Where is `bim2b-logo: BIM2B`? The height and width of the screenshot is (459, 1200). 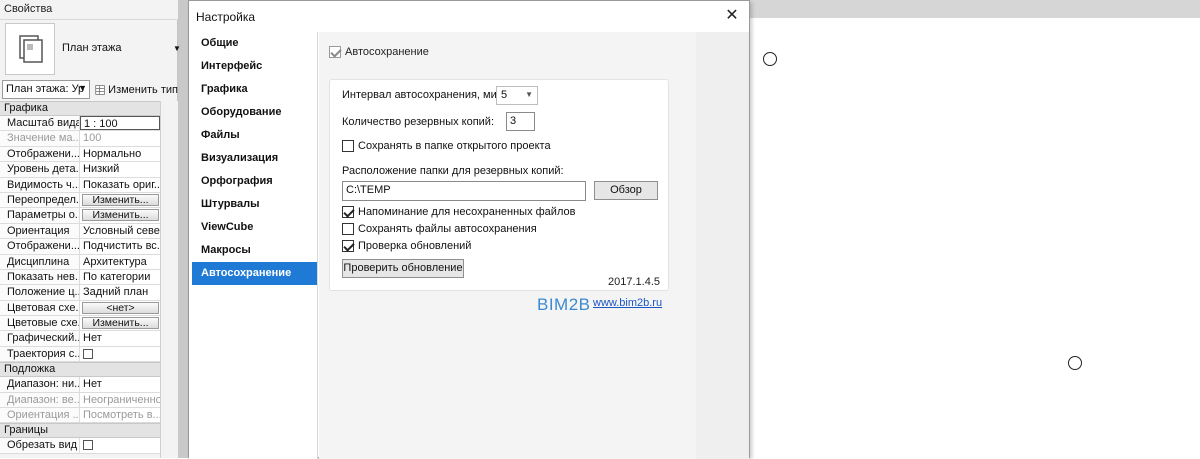
bim2b-logo: BIM2B is located at coordinates (564, 304).